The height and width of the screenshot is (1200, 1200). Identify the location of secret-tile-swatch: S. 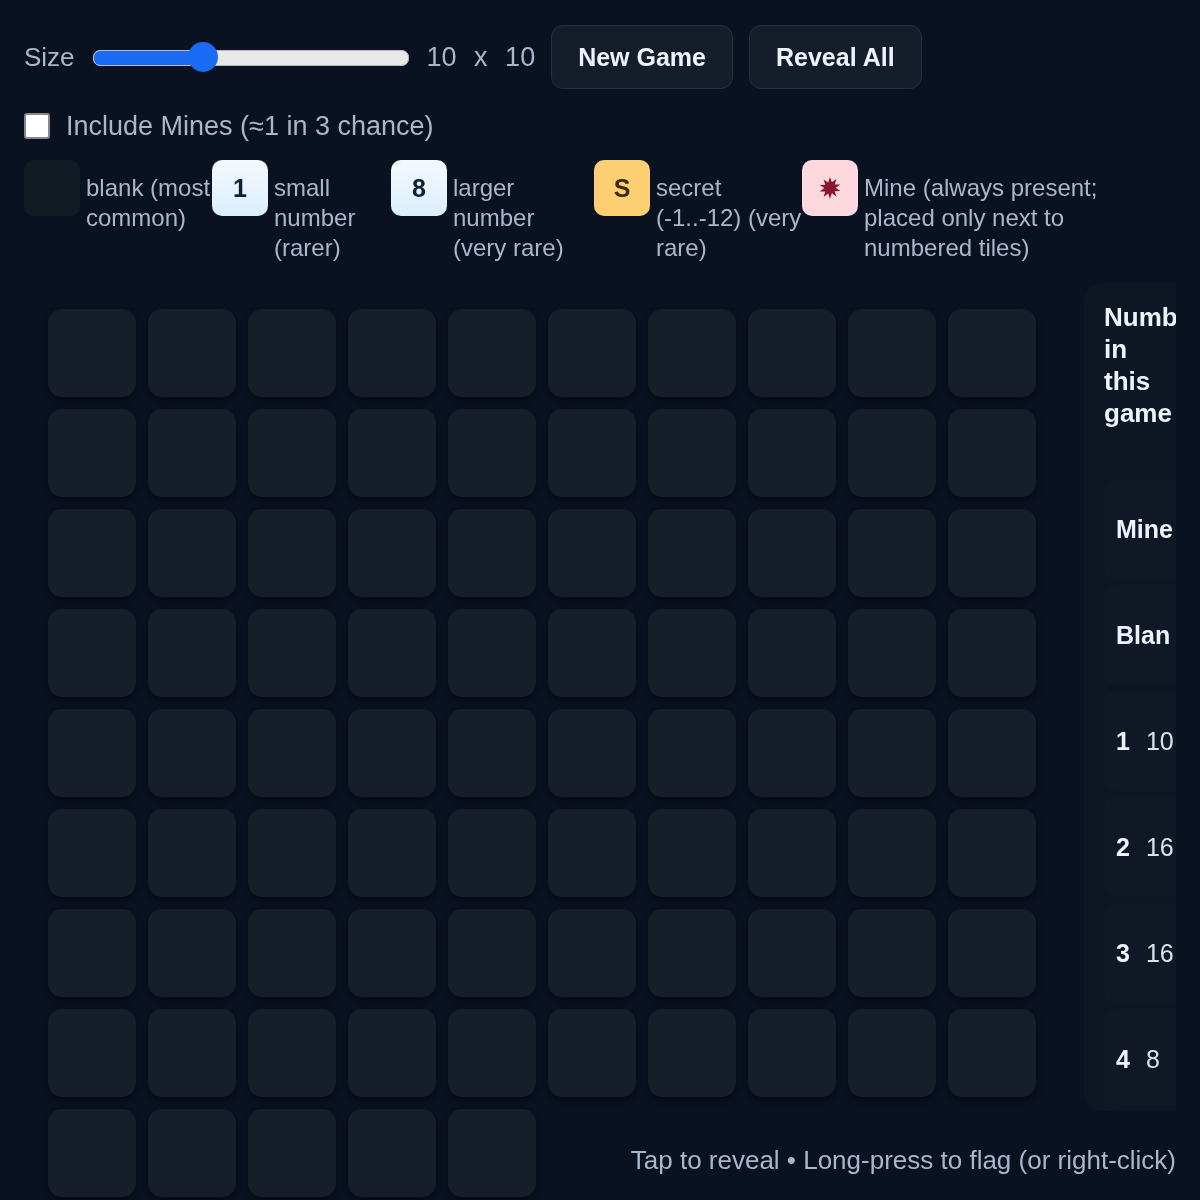
(622, 188).